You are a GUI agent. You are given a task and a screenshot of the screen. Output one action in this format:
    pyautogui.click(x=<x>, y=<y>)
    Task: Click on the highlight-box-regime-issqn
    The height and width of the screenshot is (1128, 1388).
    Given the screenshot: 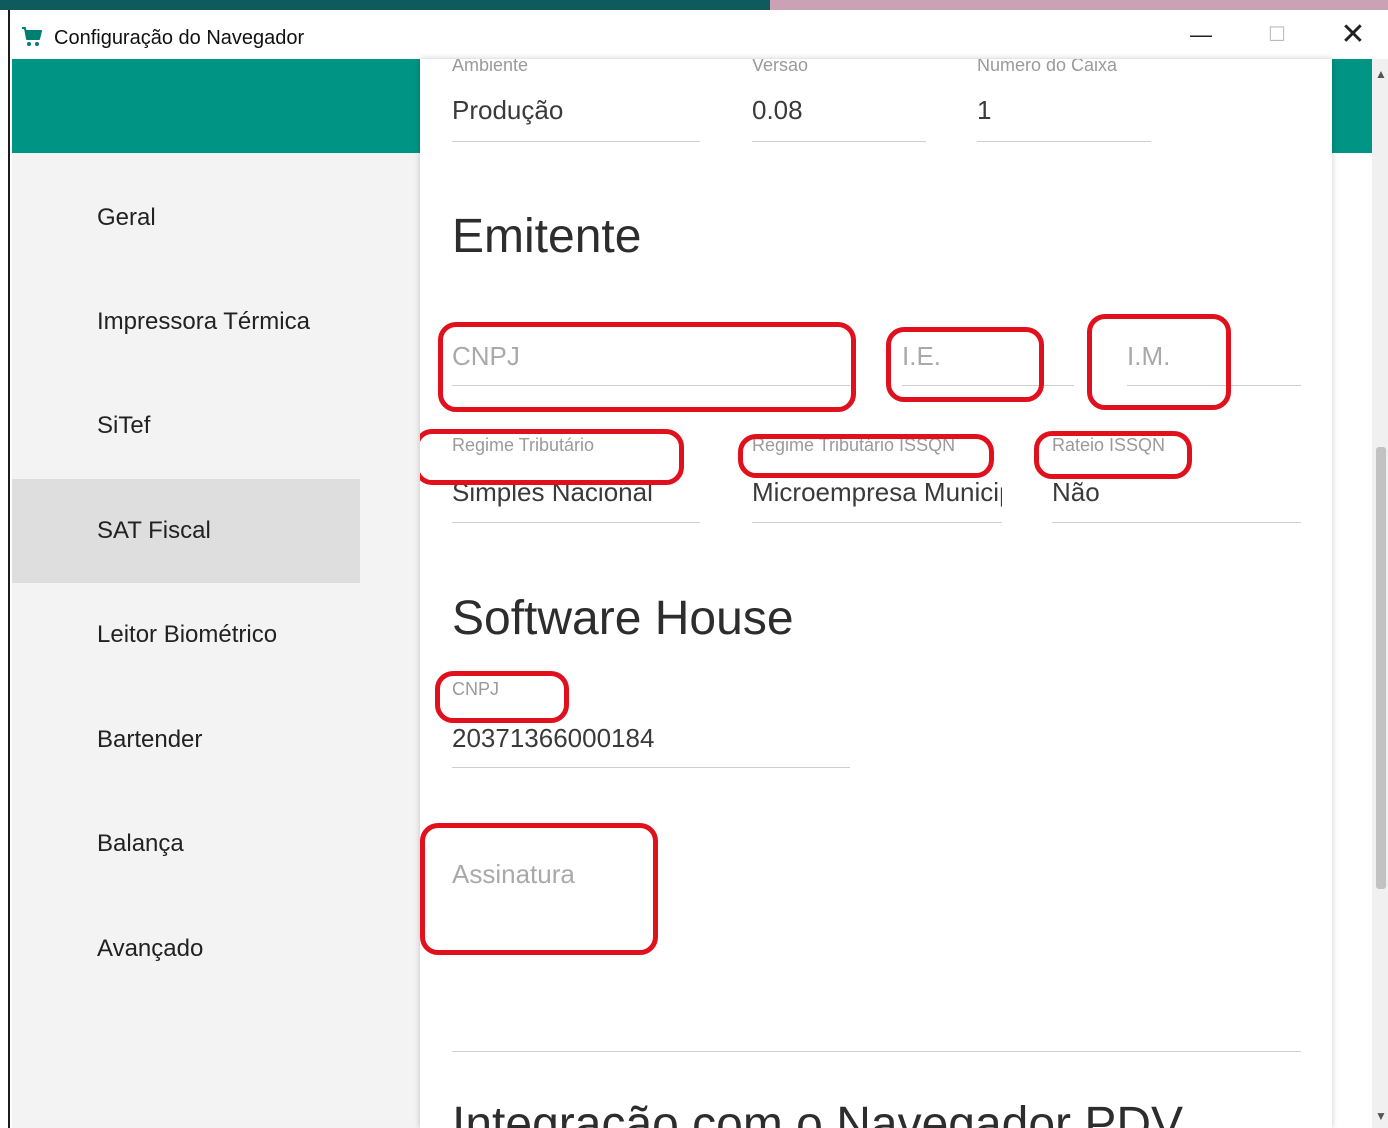 What is the action you would take?
    pyautogui.click(x=866, y=456)
    